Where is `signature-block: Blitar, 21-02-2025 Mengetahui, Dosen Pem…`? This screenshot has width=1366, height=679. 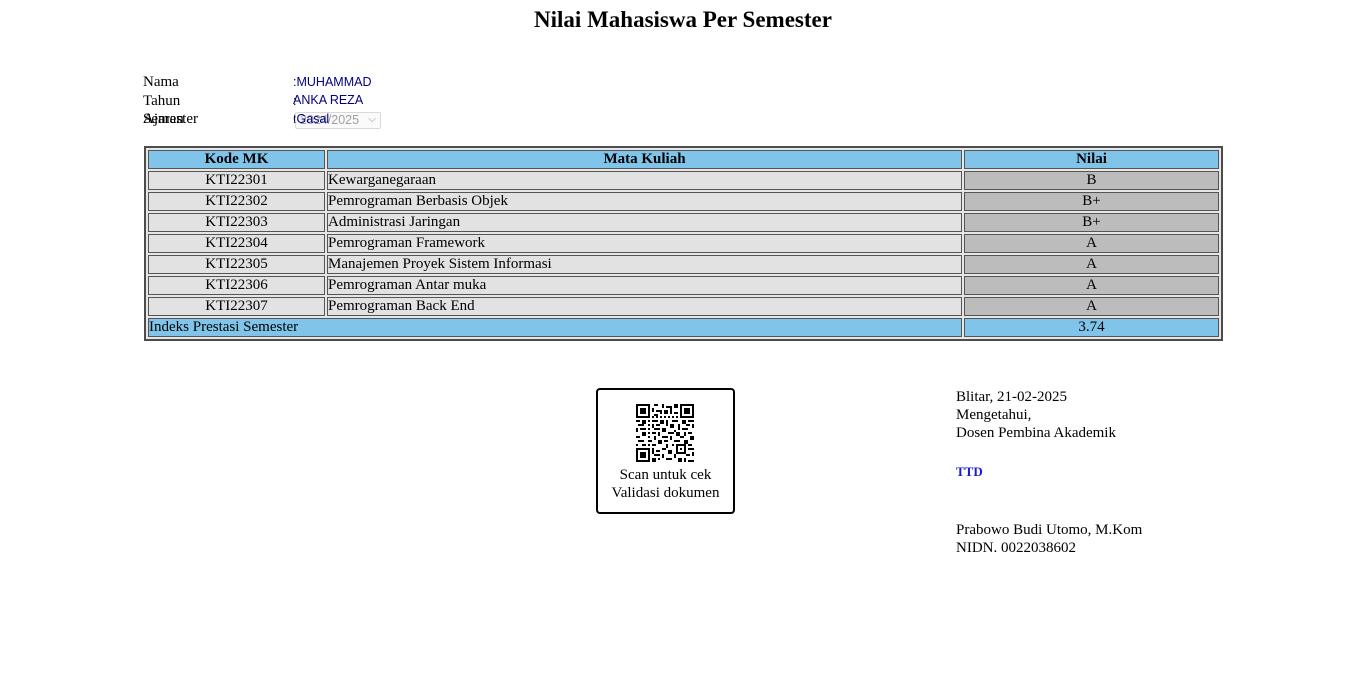 signature-block: Blitar, 21-02-2025 Mengetahui, Dosen Pem… is located at coordinates (1049, 472).